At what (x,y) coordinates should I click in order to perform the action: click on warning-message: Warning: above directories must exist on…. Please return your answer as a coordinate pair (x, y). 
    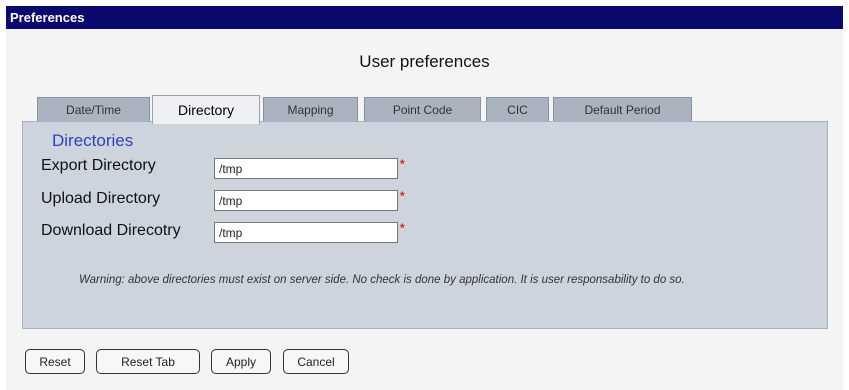
    Looking at the image, I should click on (419, 280).